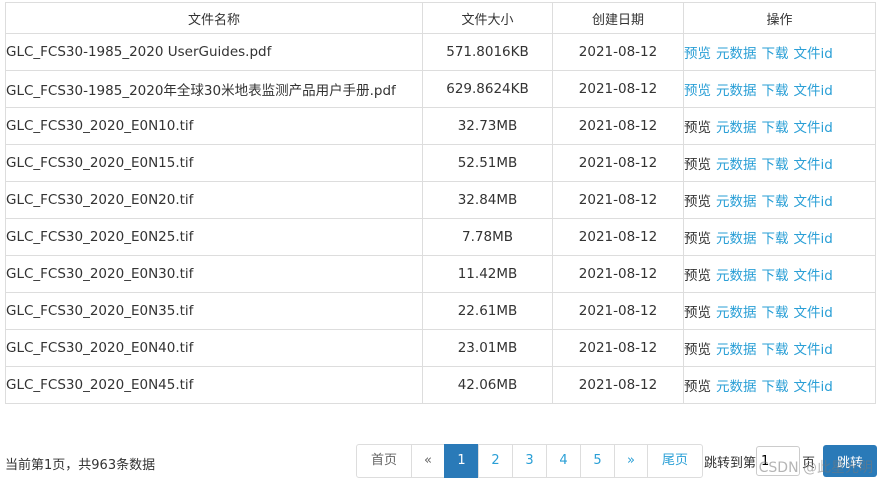 The height and width of the screenshot is (489, 887). Describe the element at coordinates (631, 461) in the screenshot. I see `next-page-button: »` at that location.